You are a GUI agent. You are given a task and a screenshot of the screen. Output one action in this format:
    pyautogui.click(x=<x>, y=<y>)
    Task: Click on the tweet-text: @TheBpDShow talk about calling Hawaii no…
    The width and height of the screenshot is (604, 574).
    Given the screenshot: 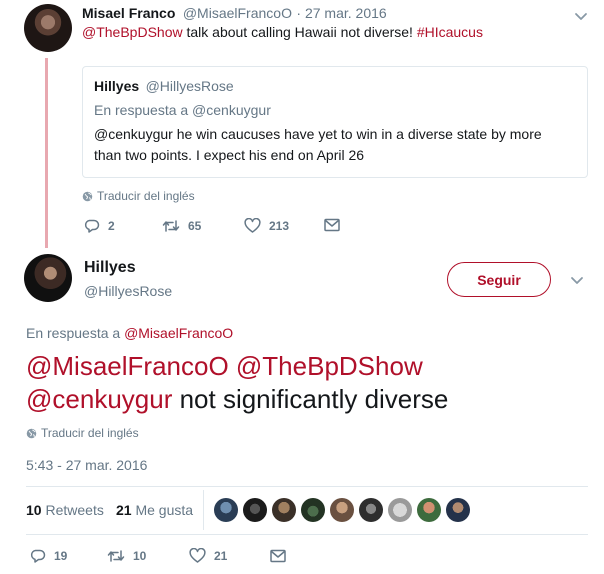 What is the action you would take?
    pyautogui.click(x=282, y=32)
    